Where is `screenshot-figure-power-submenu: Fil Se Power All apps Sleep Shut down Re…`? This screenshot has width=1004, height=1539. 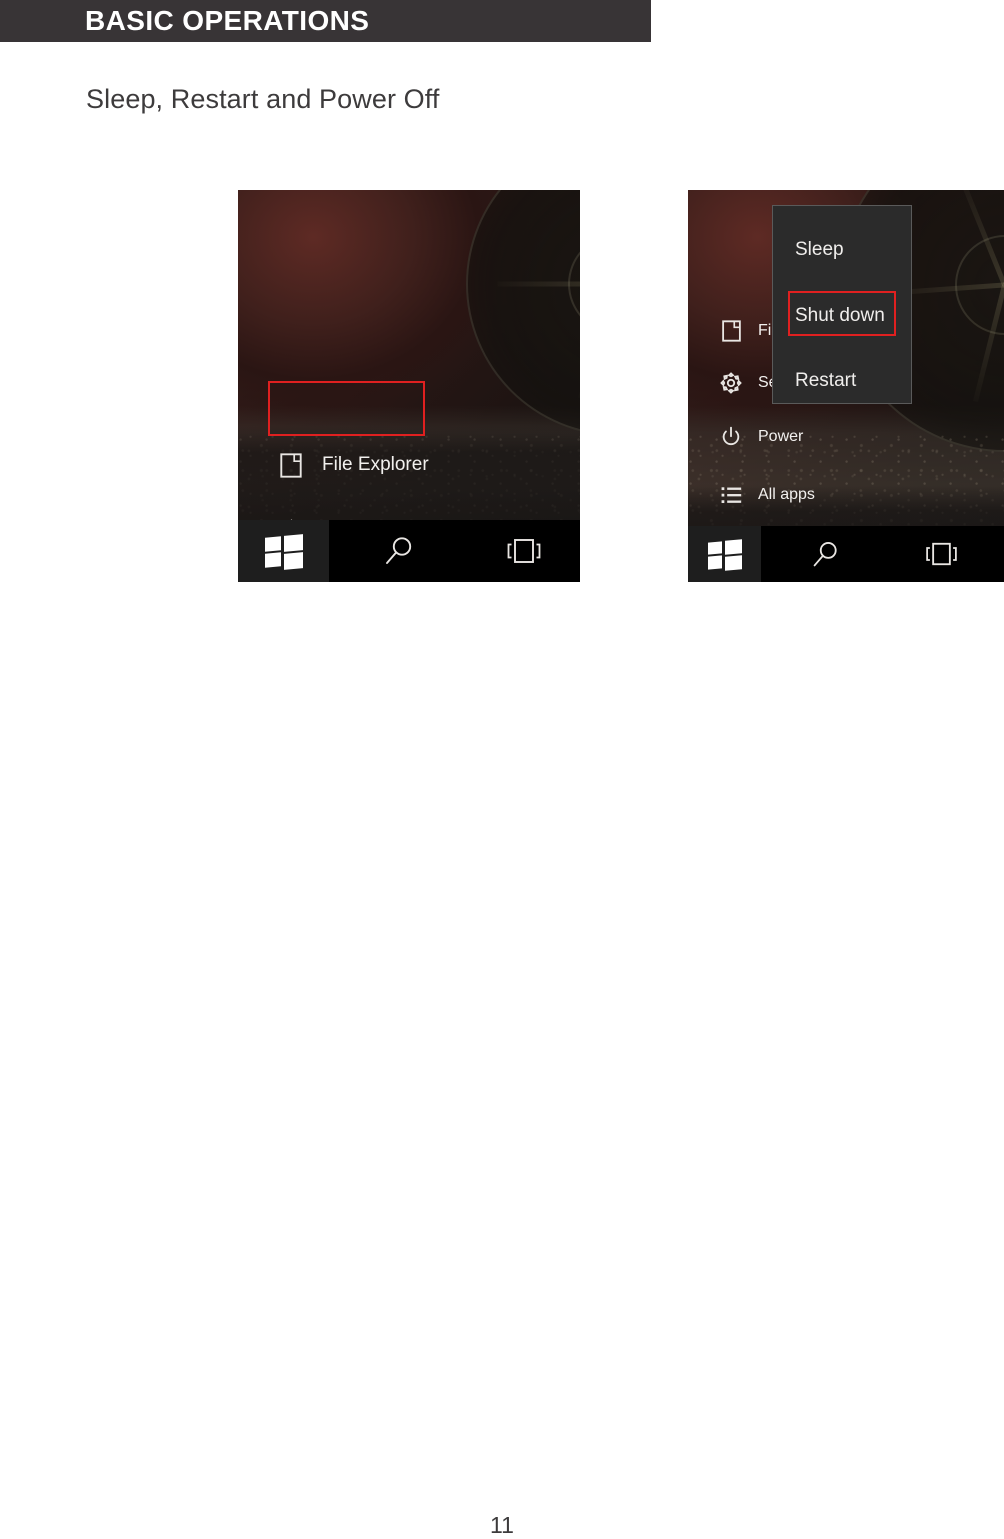
screenshot-figure-power-submenu: Fil Se Power All apps Sleep Shut down Re… is located at coordinates (846, 386).